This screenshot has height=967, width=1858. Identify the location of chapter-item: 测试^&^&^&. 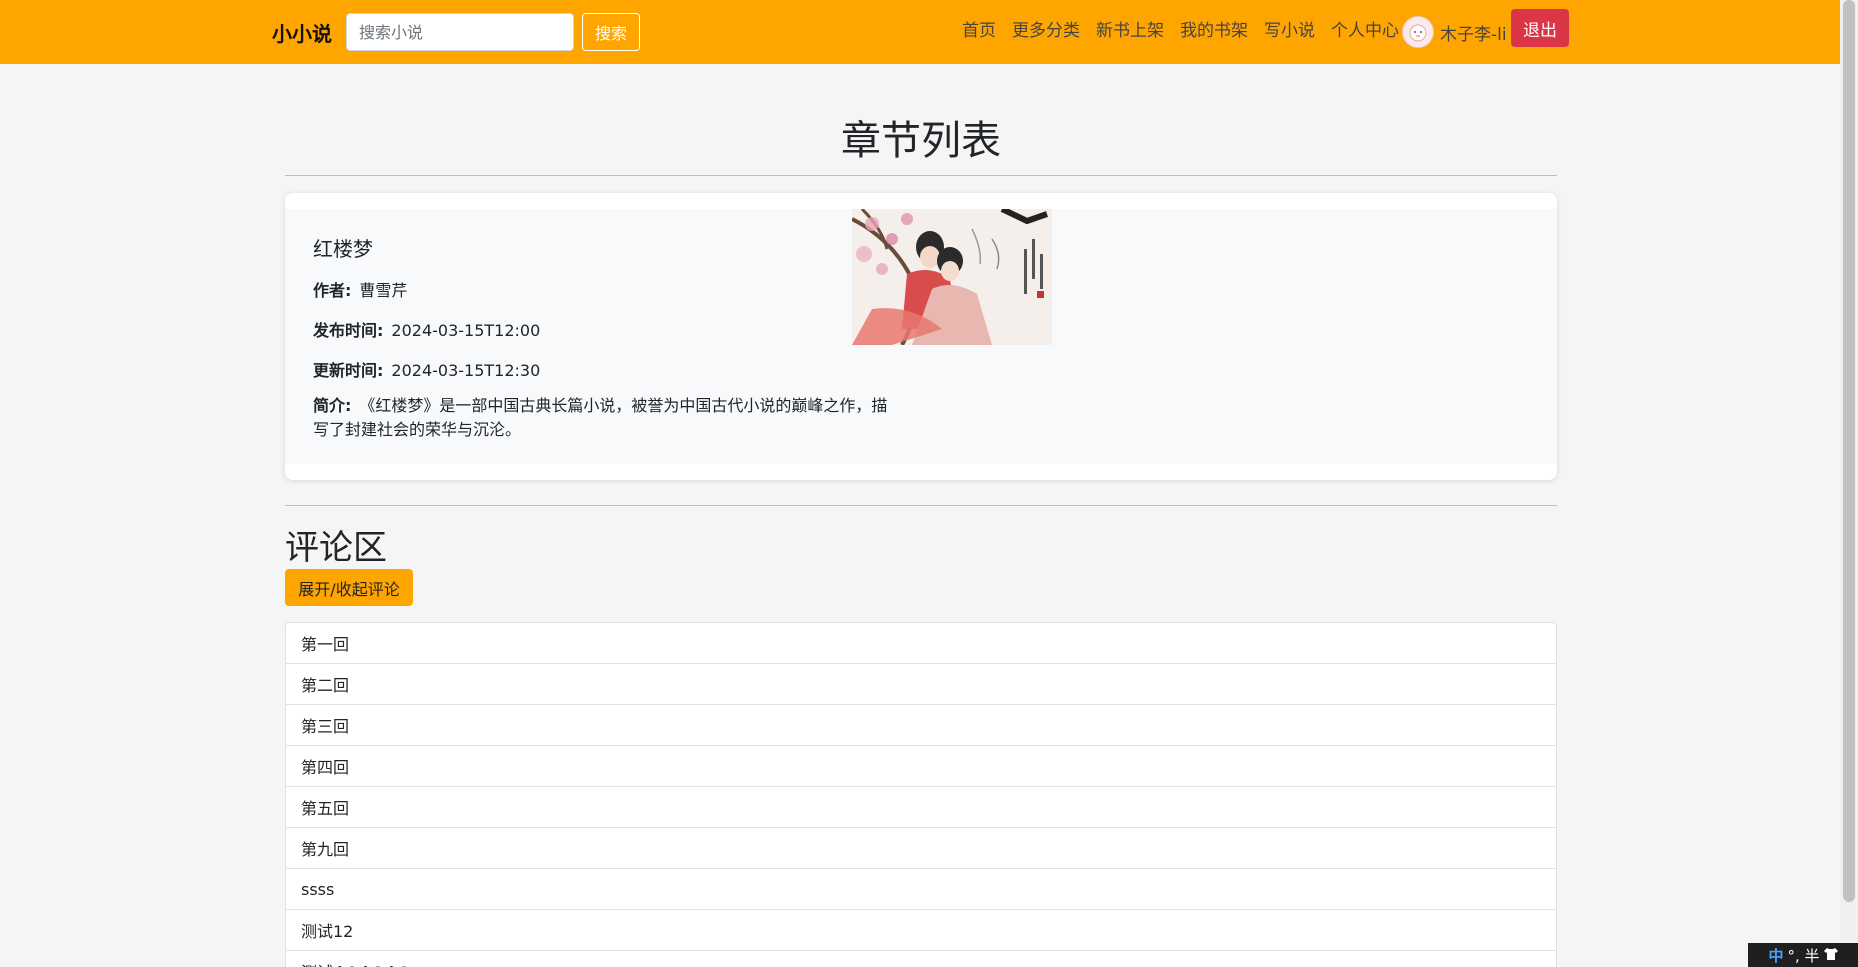
(921, 959).